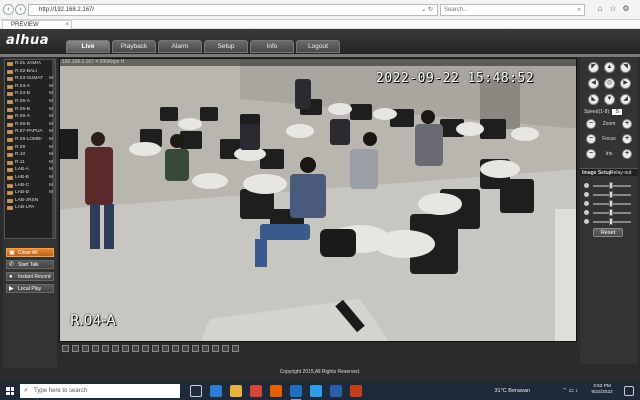  I want to click on channel-item: LAB-D M, so click(30, 193).